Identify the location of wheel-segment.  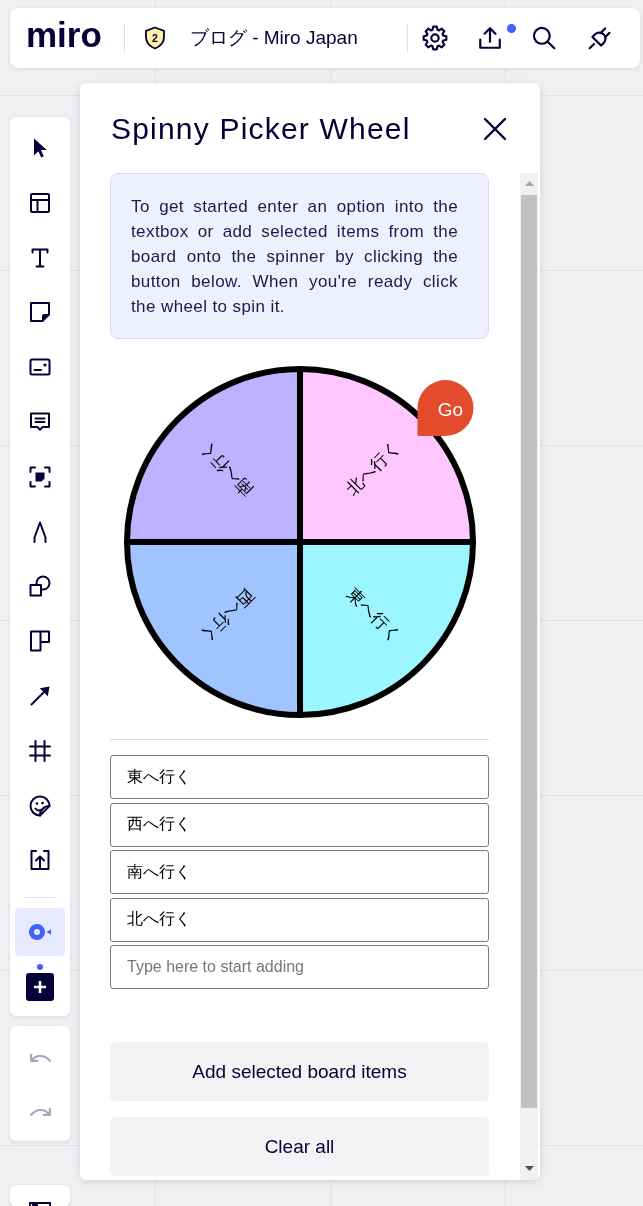
(386, 455).